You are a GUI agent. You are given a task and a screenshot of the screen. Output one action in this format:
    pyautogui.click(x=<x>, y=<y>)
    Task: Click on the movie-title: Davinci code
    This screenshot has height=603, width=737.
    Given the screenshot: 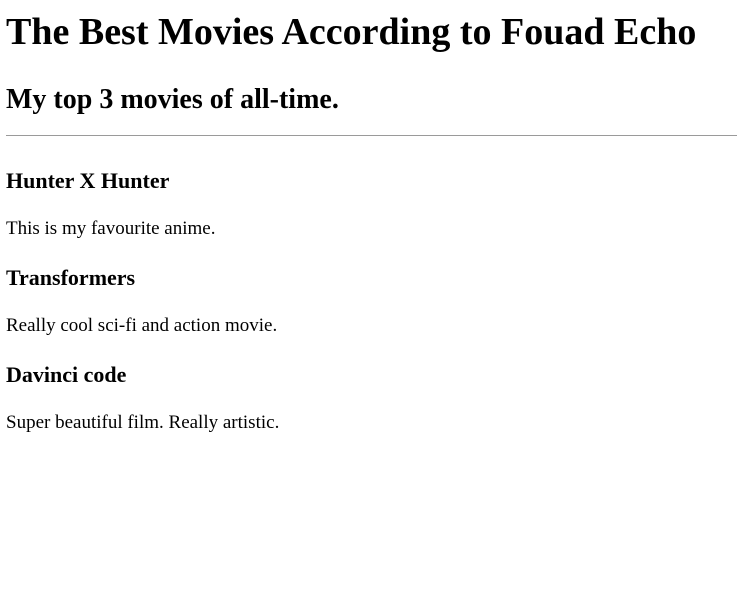 What is the action you would take?
    pyautogui.click(x=66, y=374)
    